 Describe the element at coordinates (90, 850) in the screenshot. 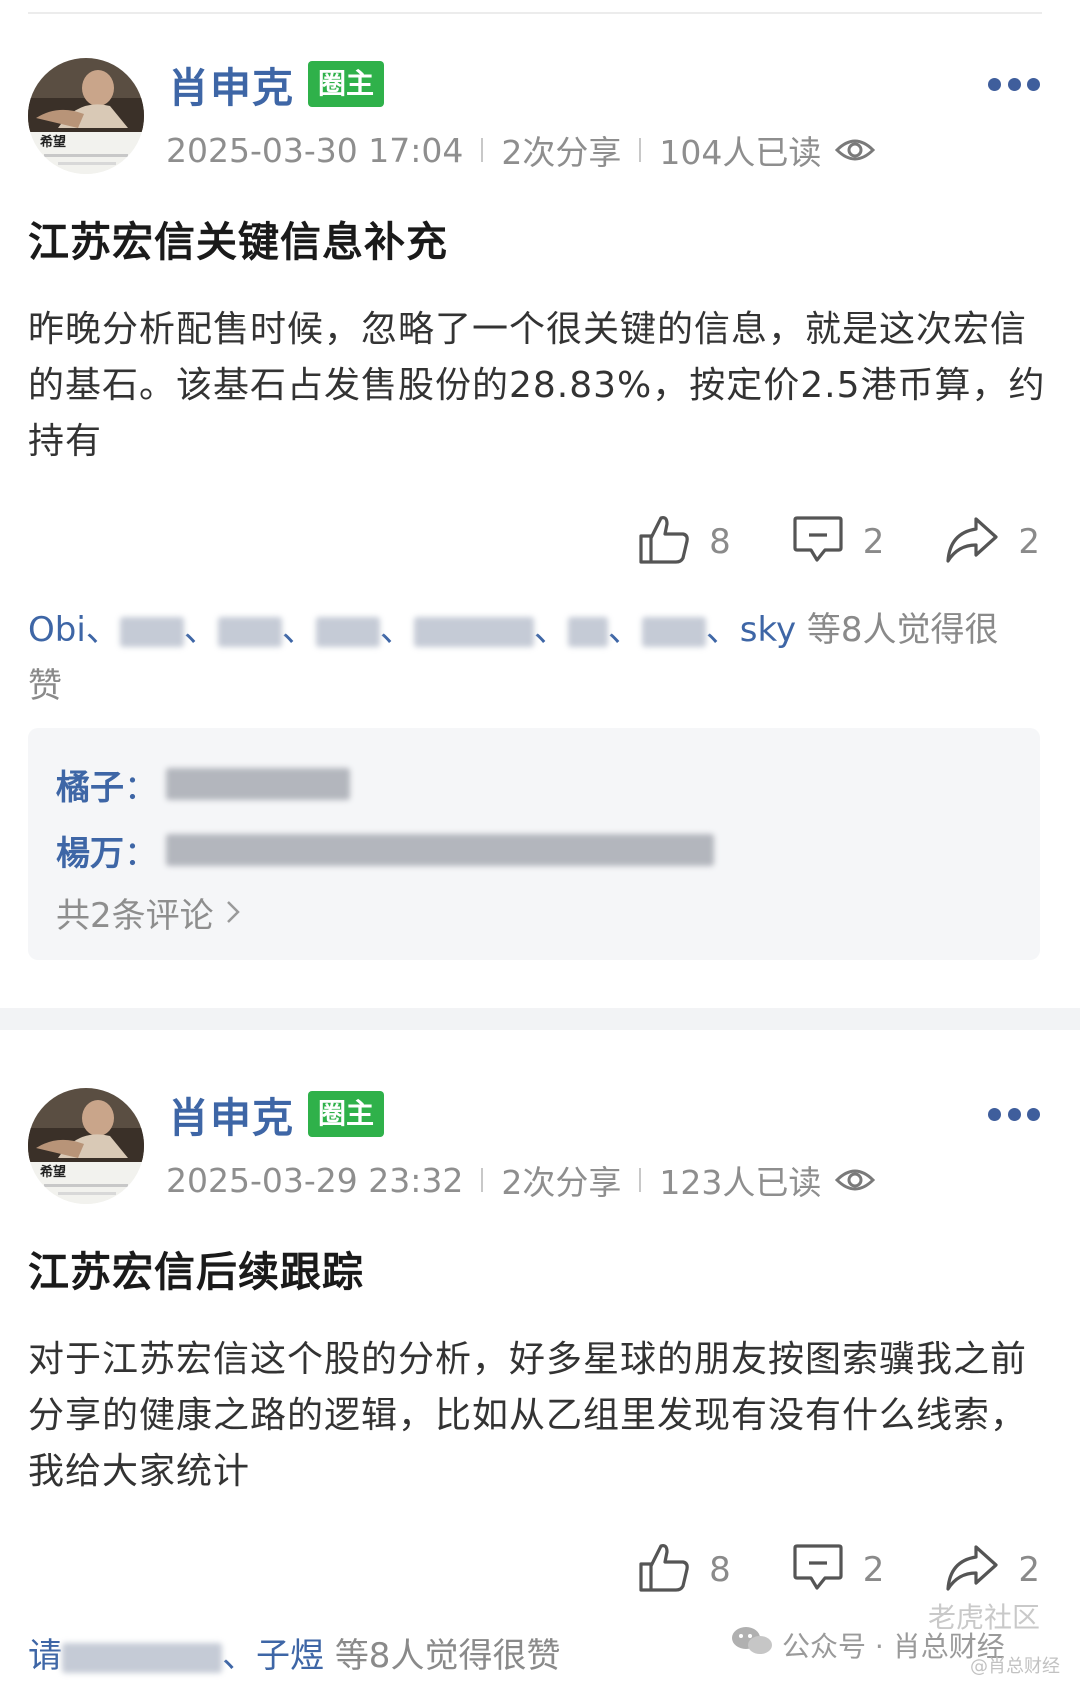

I see `comment-author: 楊万` at that location.